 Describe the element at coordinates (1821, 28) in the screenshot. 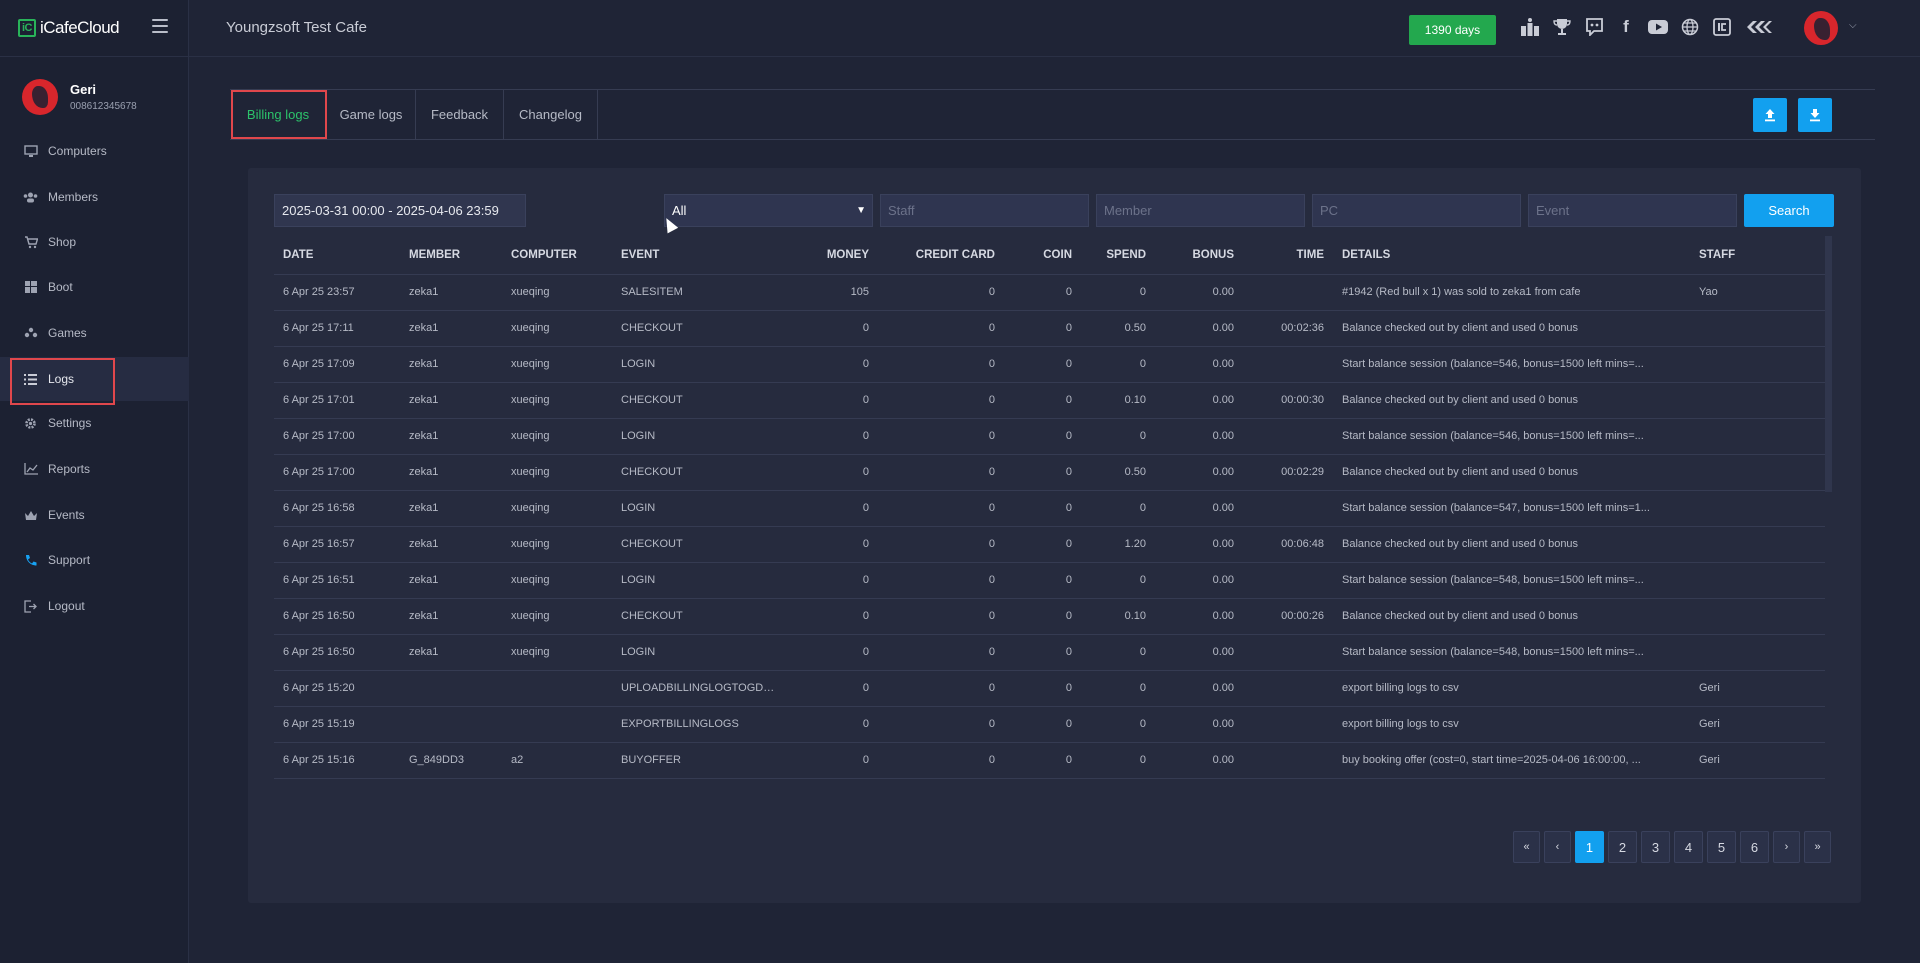

I see `header-avatar` at that location.